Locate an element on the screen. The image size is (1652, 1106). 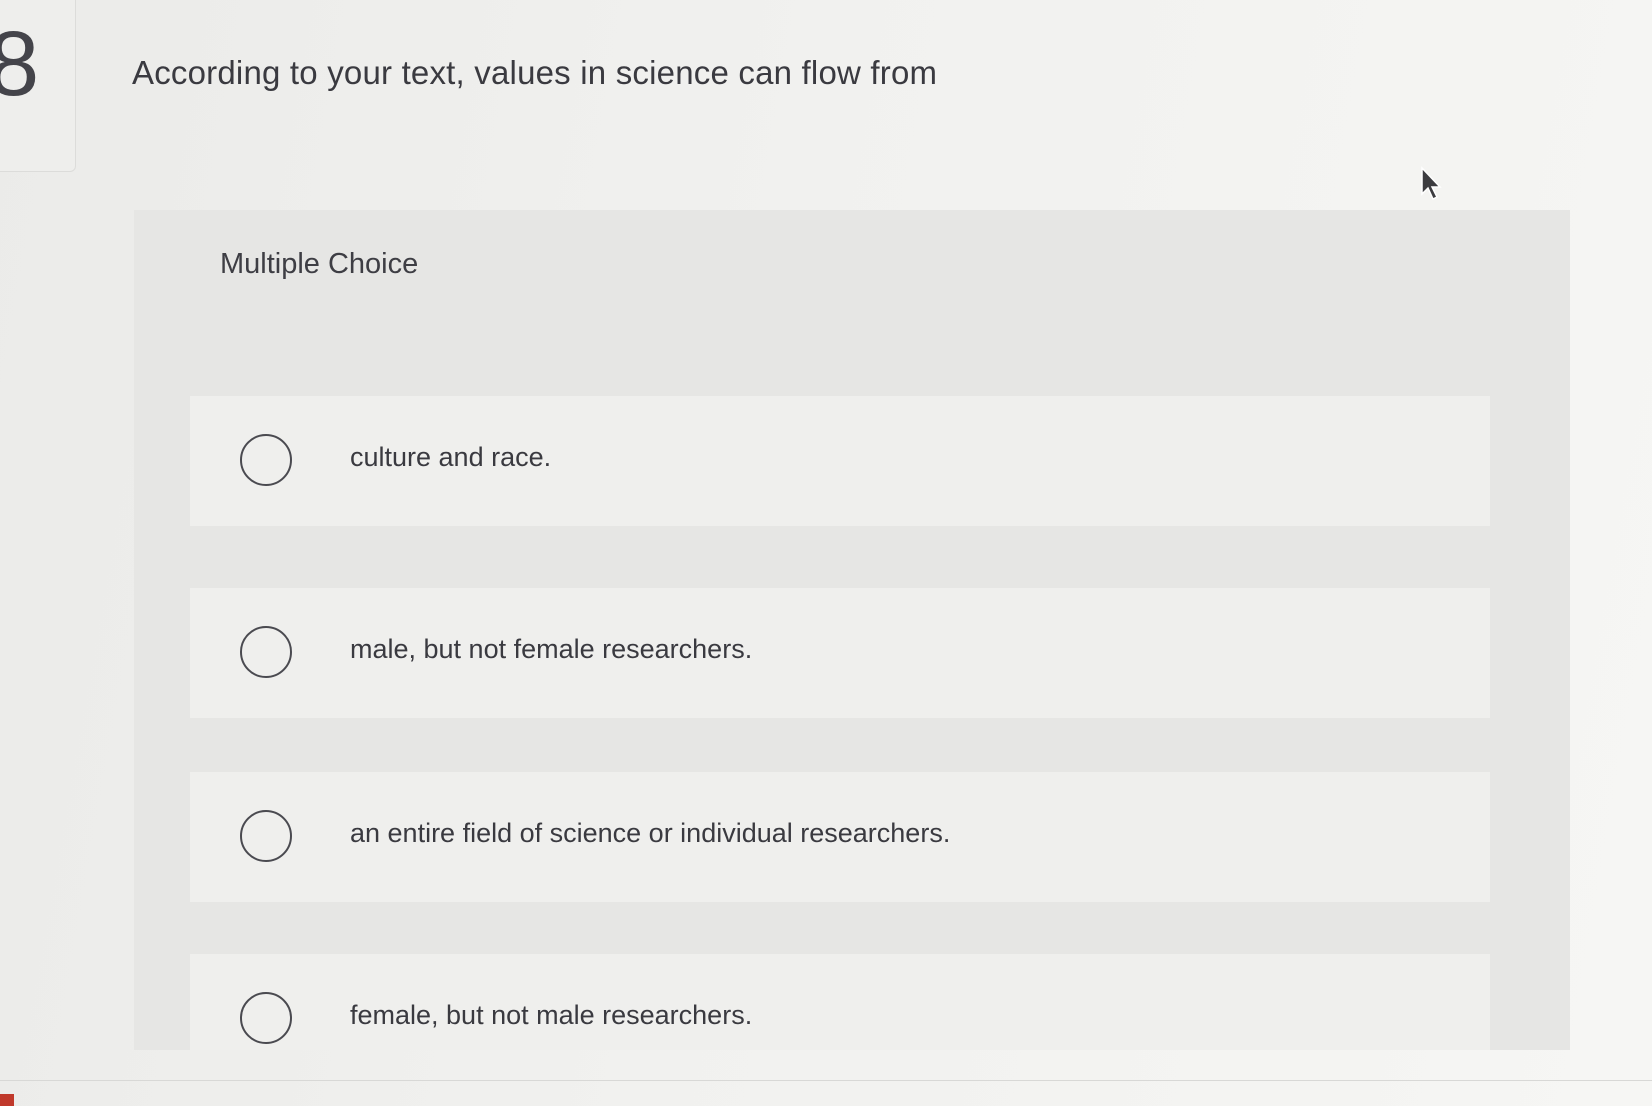
answer-option-label: female, but not male researchers. is located at coordinates (551, 1015).